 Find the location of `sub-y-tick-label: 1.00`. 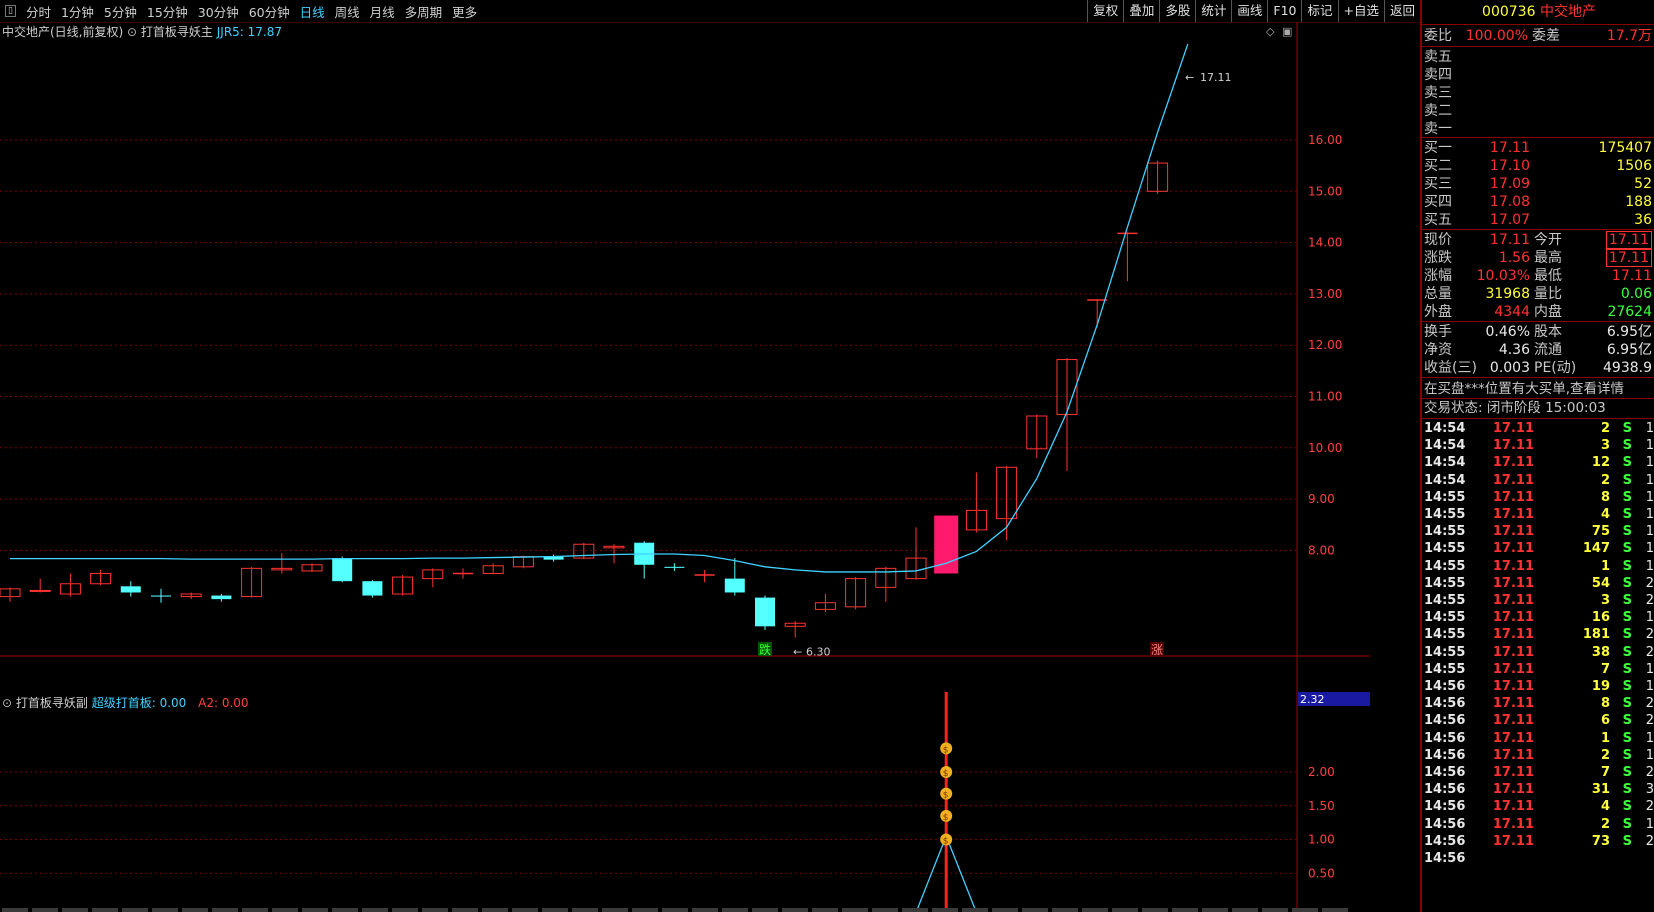

sub-y-tick-label: 1.00 is located at coordinates (1321, 840).